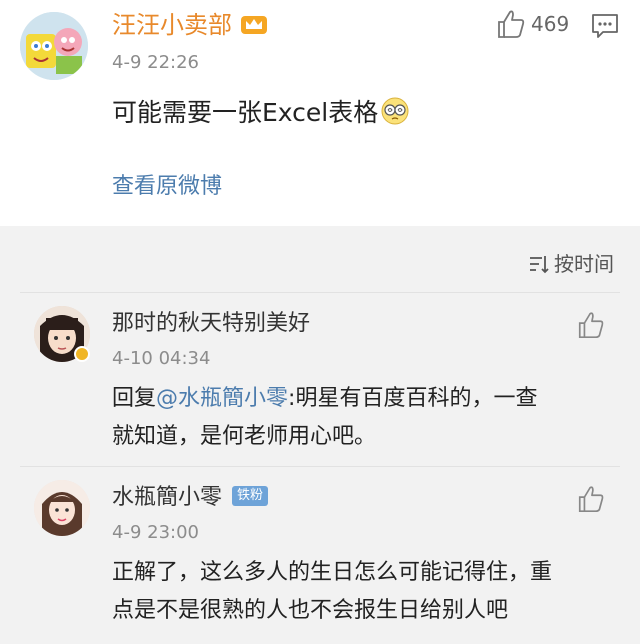  Describe the element at coordinates (161, 358) in the screenshot. I see `comment-time: 4-10 04:34` at that location.